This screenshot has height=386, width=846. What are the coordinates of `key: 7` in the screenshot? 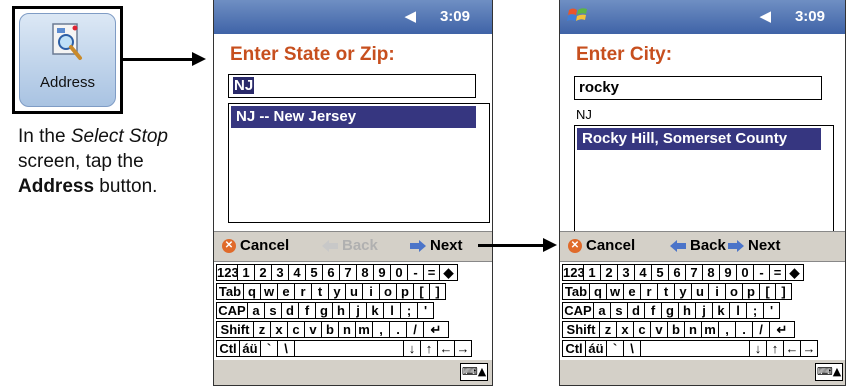 It's located at (348, 272).